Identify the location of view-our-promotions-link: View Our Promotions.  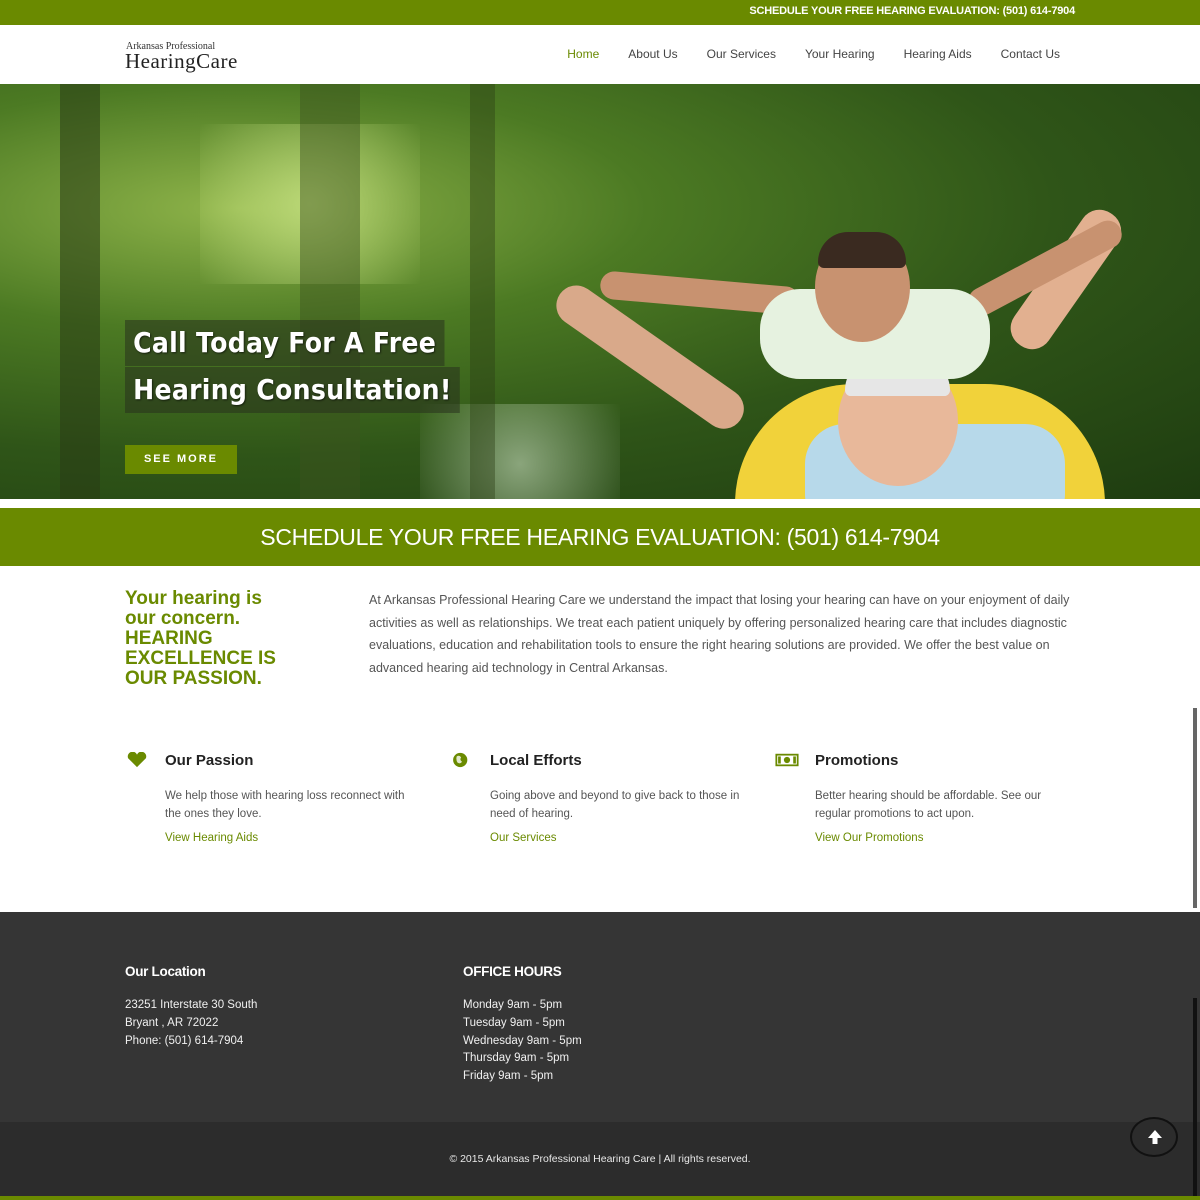
(869, 838).